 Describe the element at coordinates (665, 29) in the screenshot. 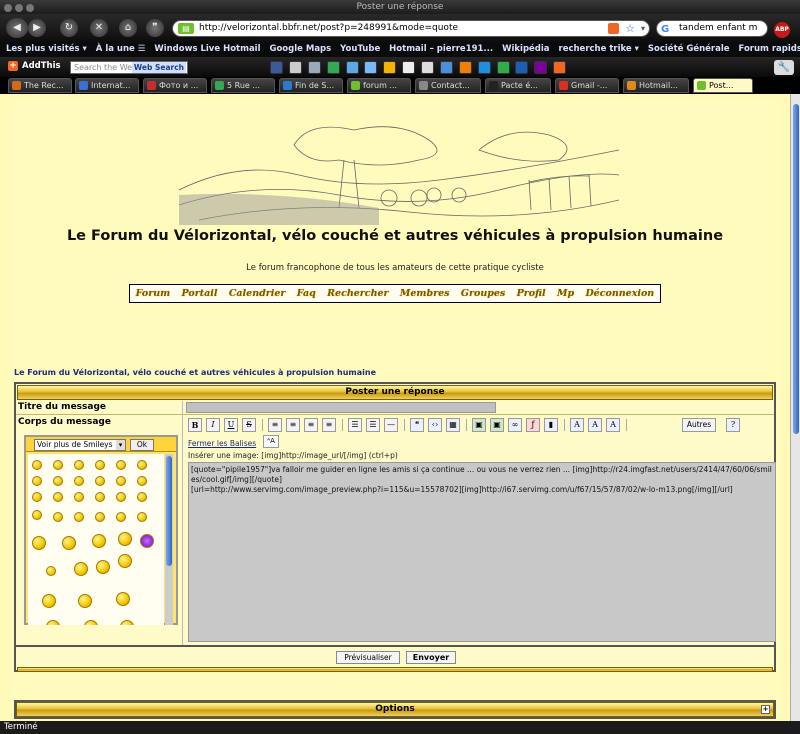

I see `google-icon: G` at that location.